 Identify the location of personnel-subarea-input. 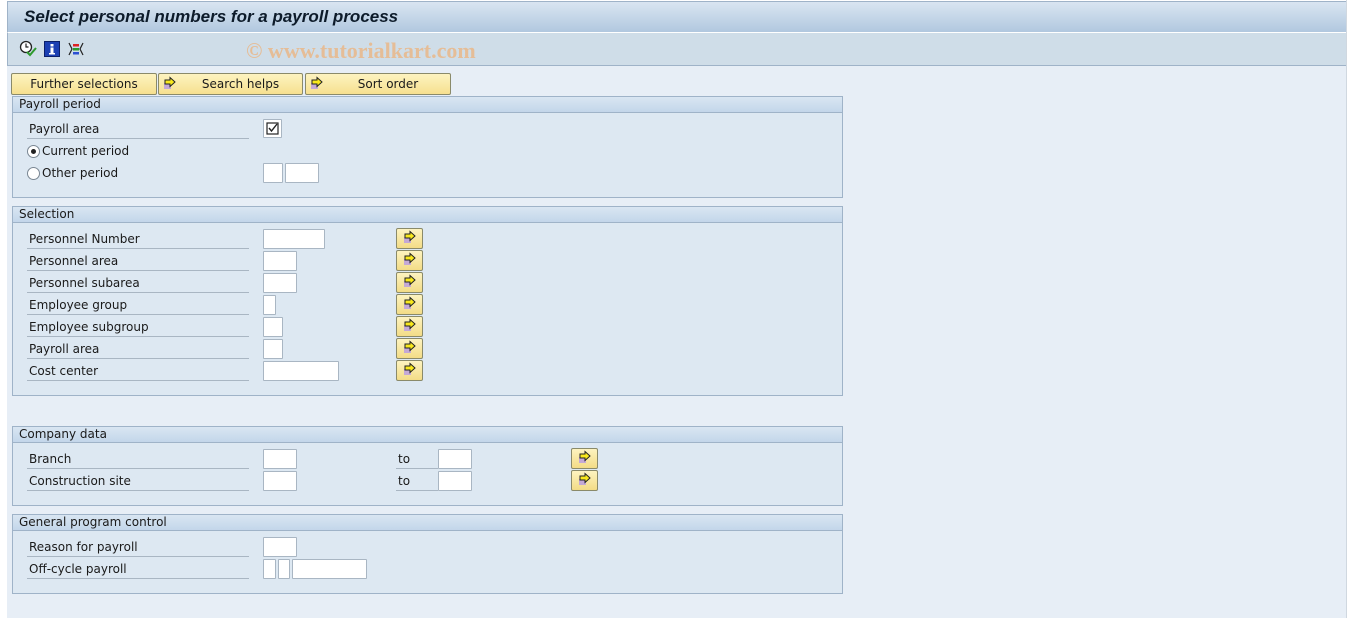
(280, 283).